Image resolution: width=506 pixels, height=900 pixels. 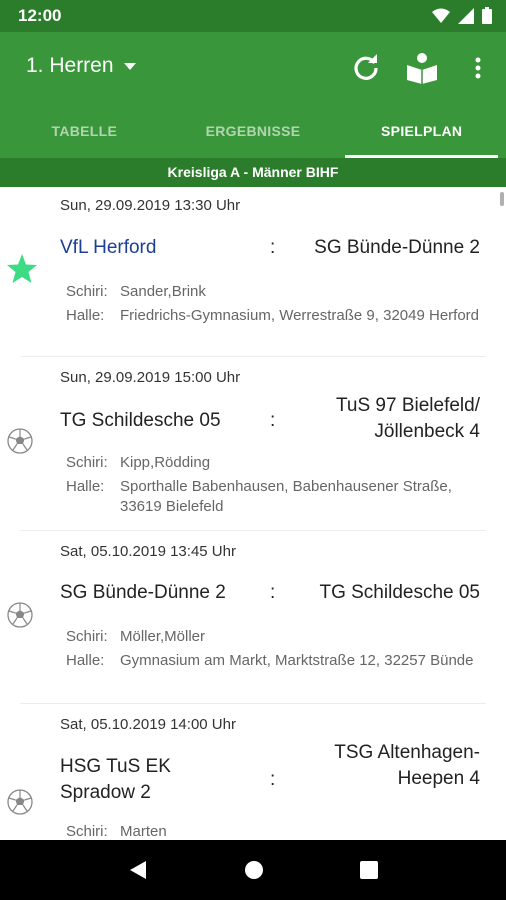 I want to click on more-vert-icon, so click(x=478, y=68).